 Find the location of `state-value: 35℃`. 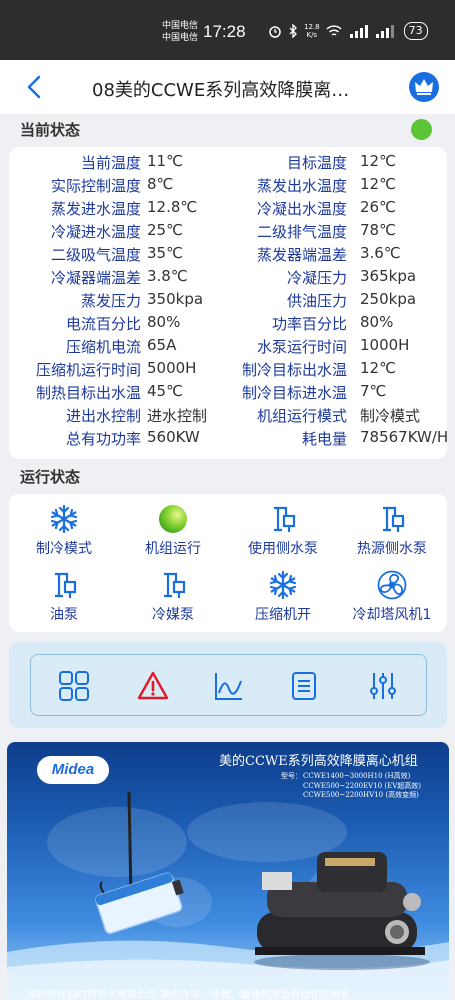

state-value: 35℃ is located at coordinates (165, 253).